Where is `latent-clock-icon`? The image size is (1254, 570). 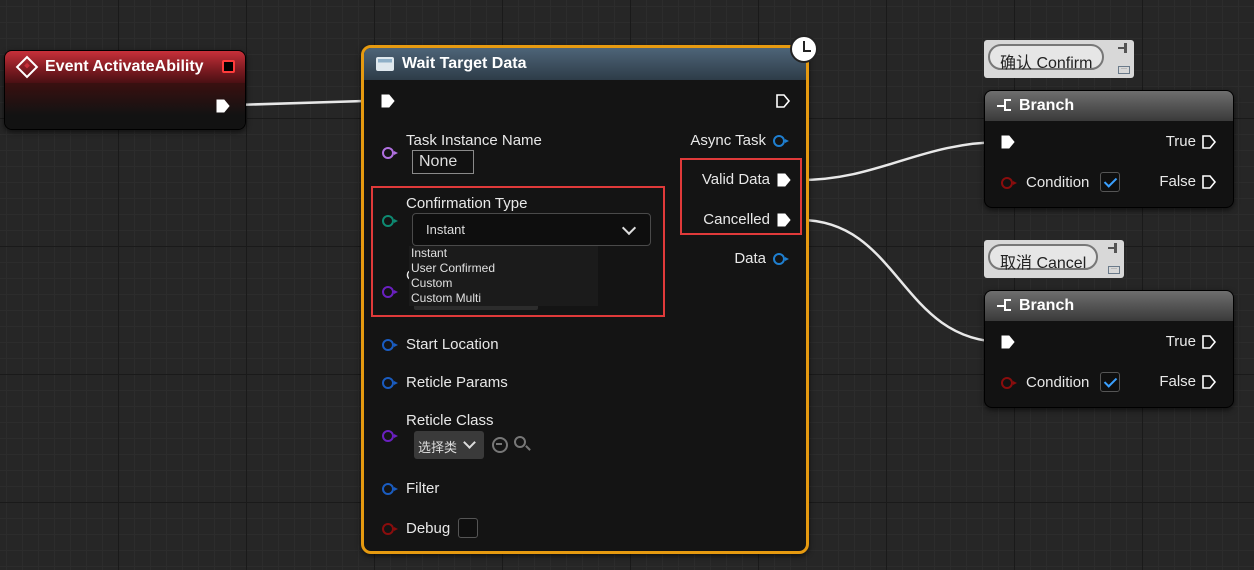 latent-clock-icon is located at coordinates (804, 49).